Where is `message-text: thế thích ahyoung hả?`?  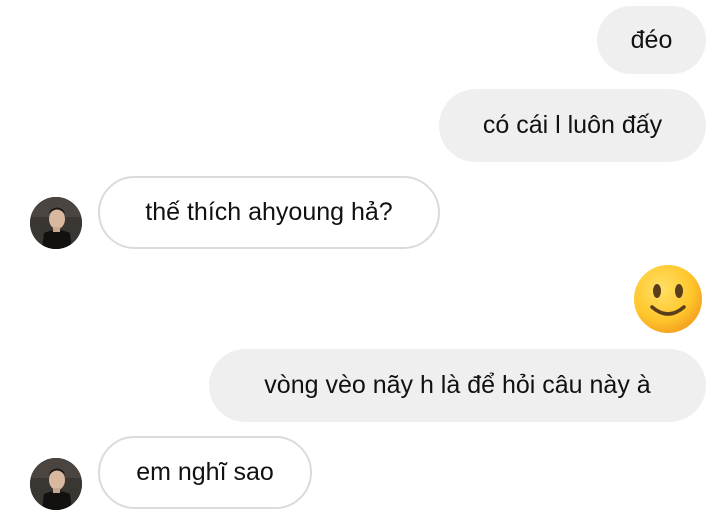
message-text: thế thích ahyoung hả? is located at coordinates (269, 212).